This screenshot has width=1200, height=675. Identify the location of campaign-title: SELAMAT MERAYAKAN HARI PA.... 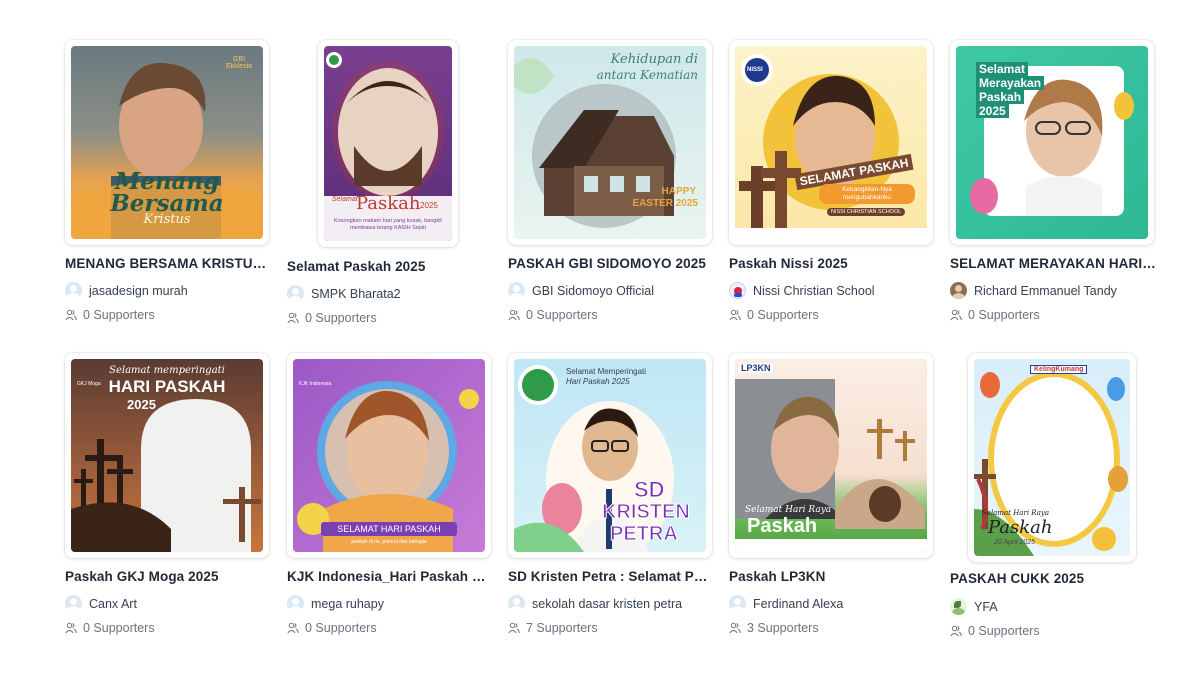
(1053, 263).